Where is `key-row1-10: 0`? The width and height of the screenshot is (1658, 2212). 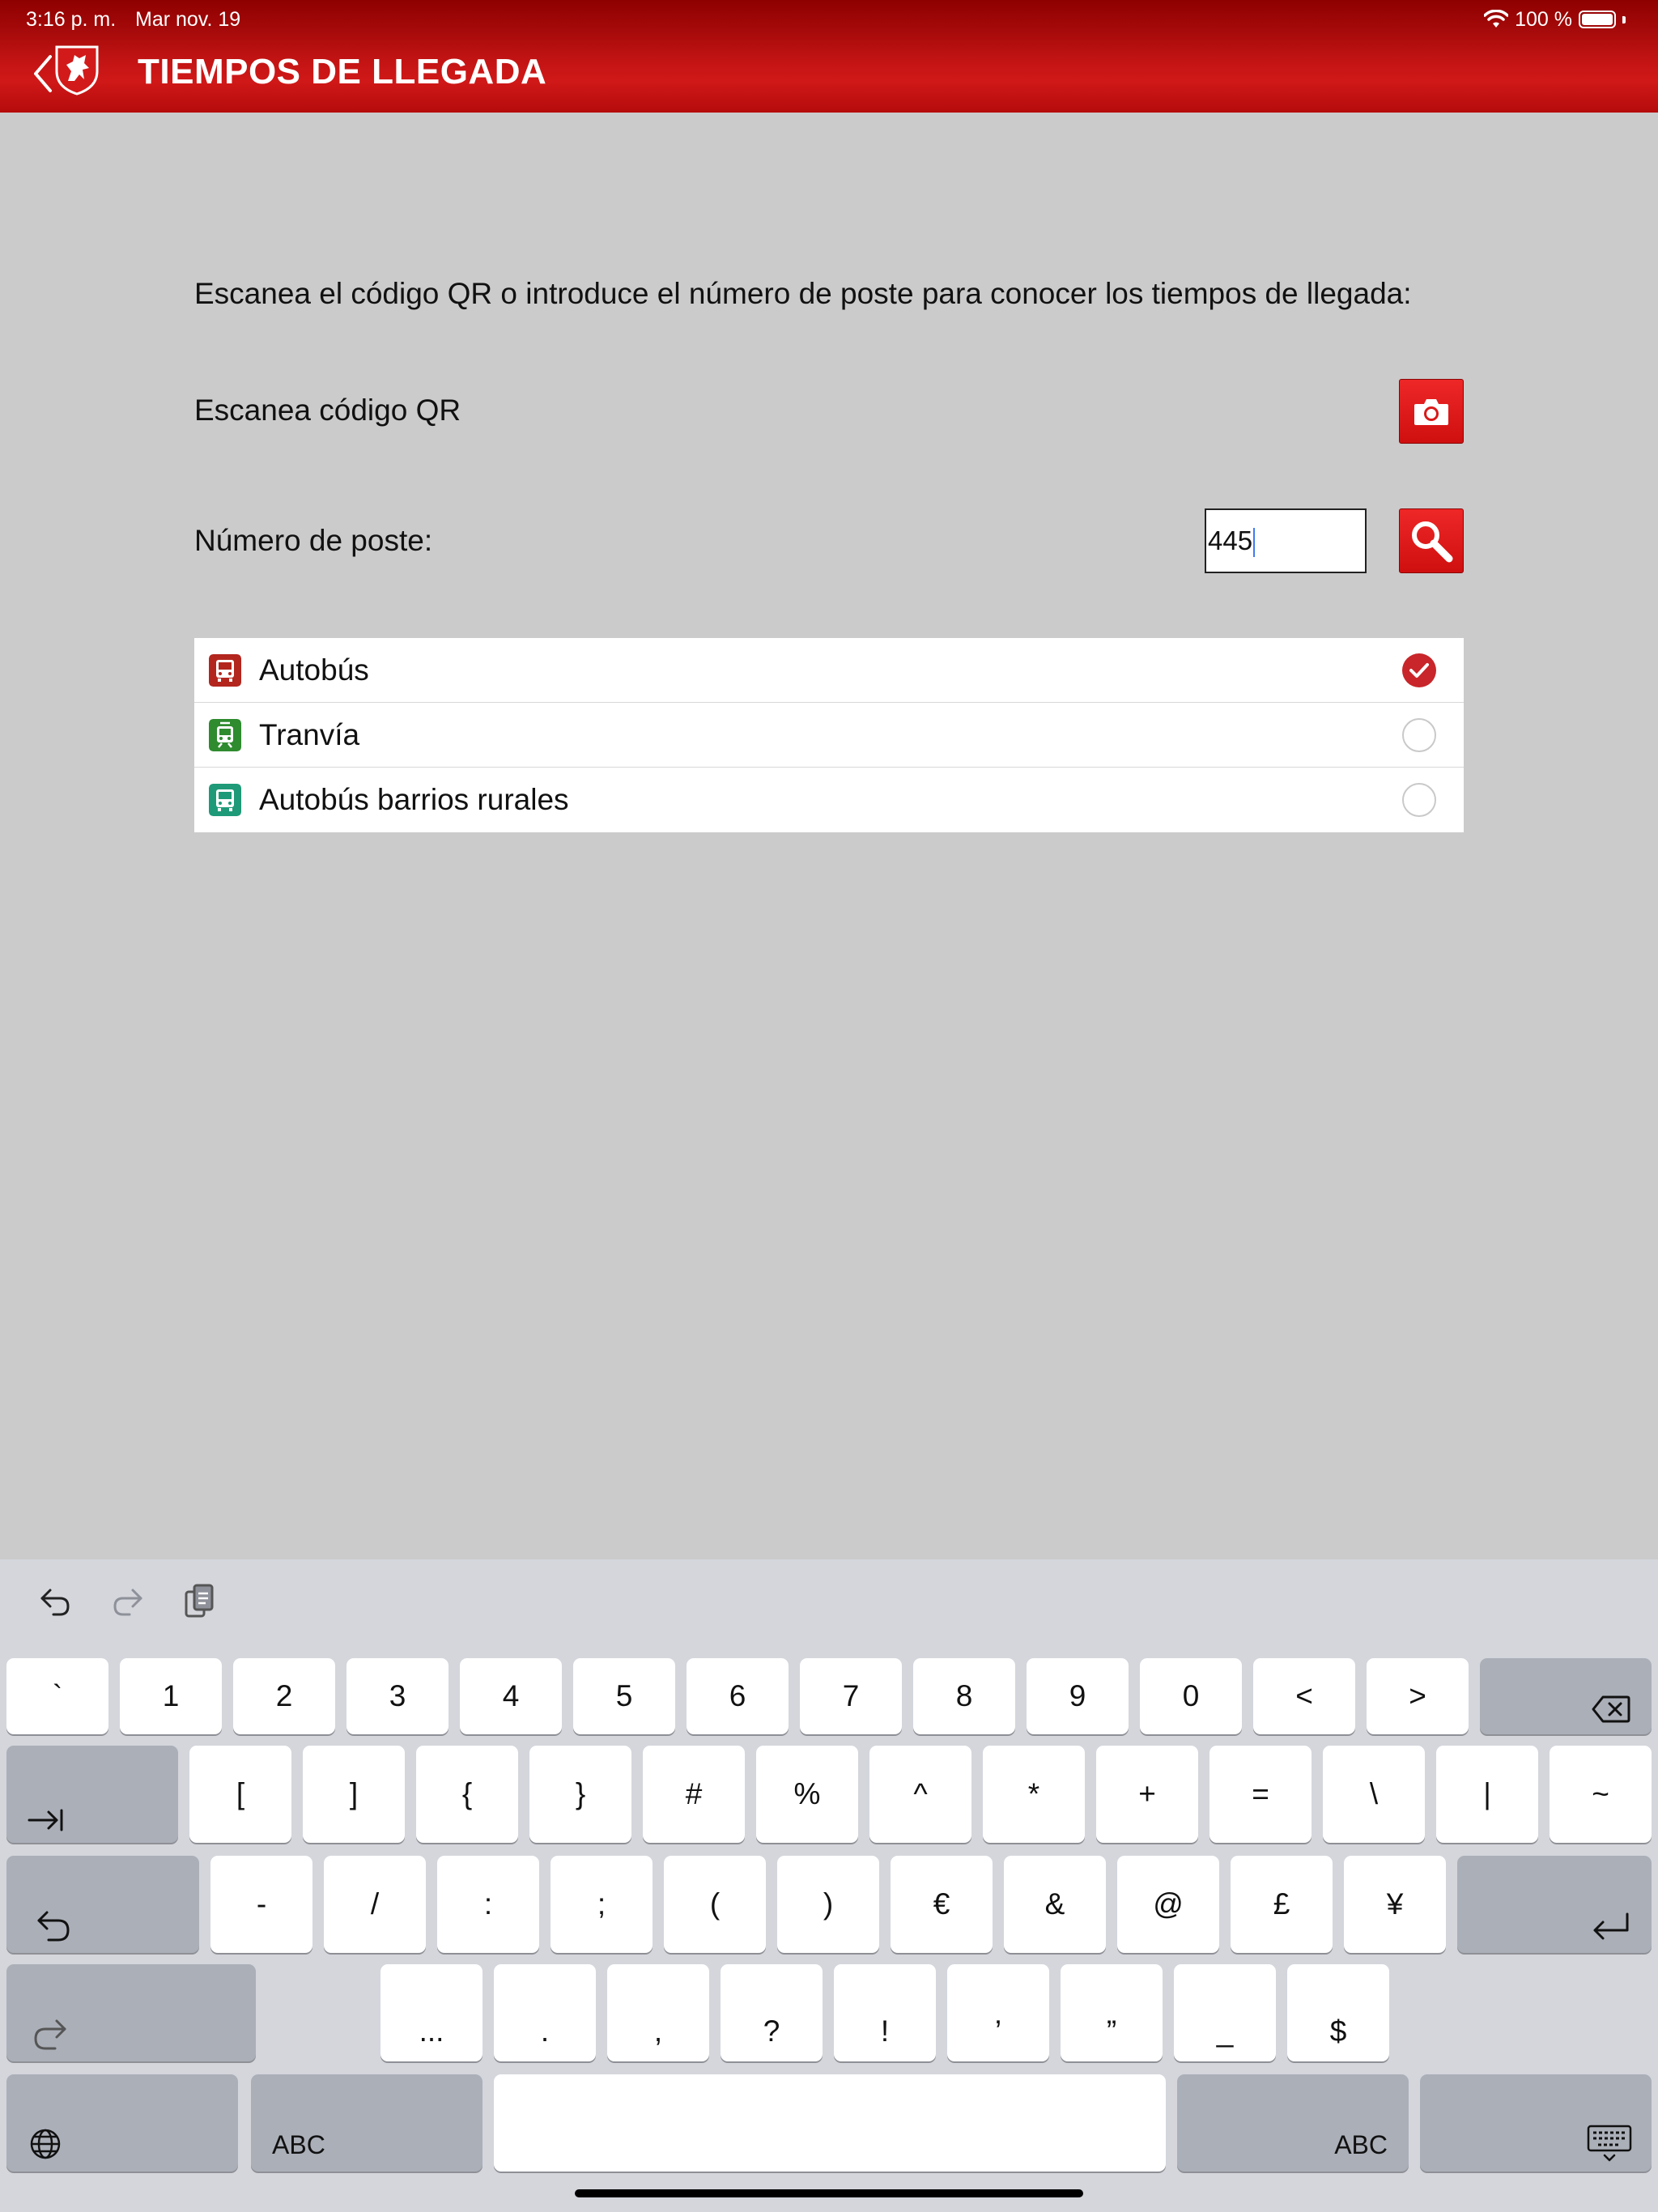
key-row1-10: 0 is located at coordinates (1191, 1696).